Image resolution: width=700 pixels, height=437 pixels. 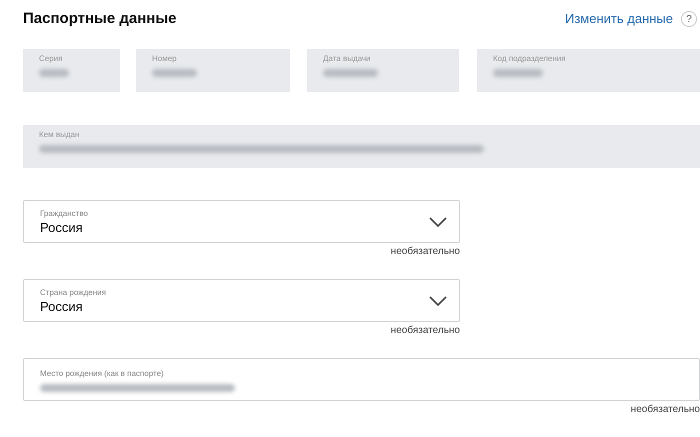 I want to click on help-button: ?, so click(x=689, y=19).